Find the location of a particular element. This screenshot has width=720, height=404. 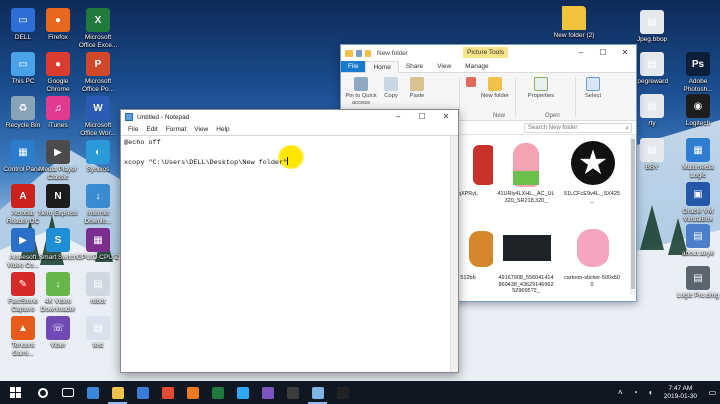

desktop-icon-multimedia-logic: ▦ Multimedia Logic is located at coordinates (698, 158).